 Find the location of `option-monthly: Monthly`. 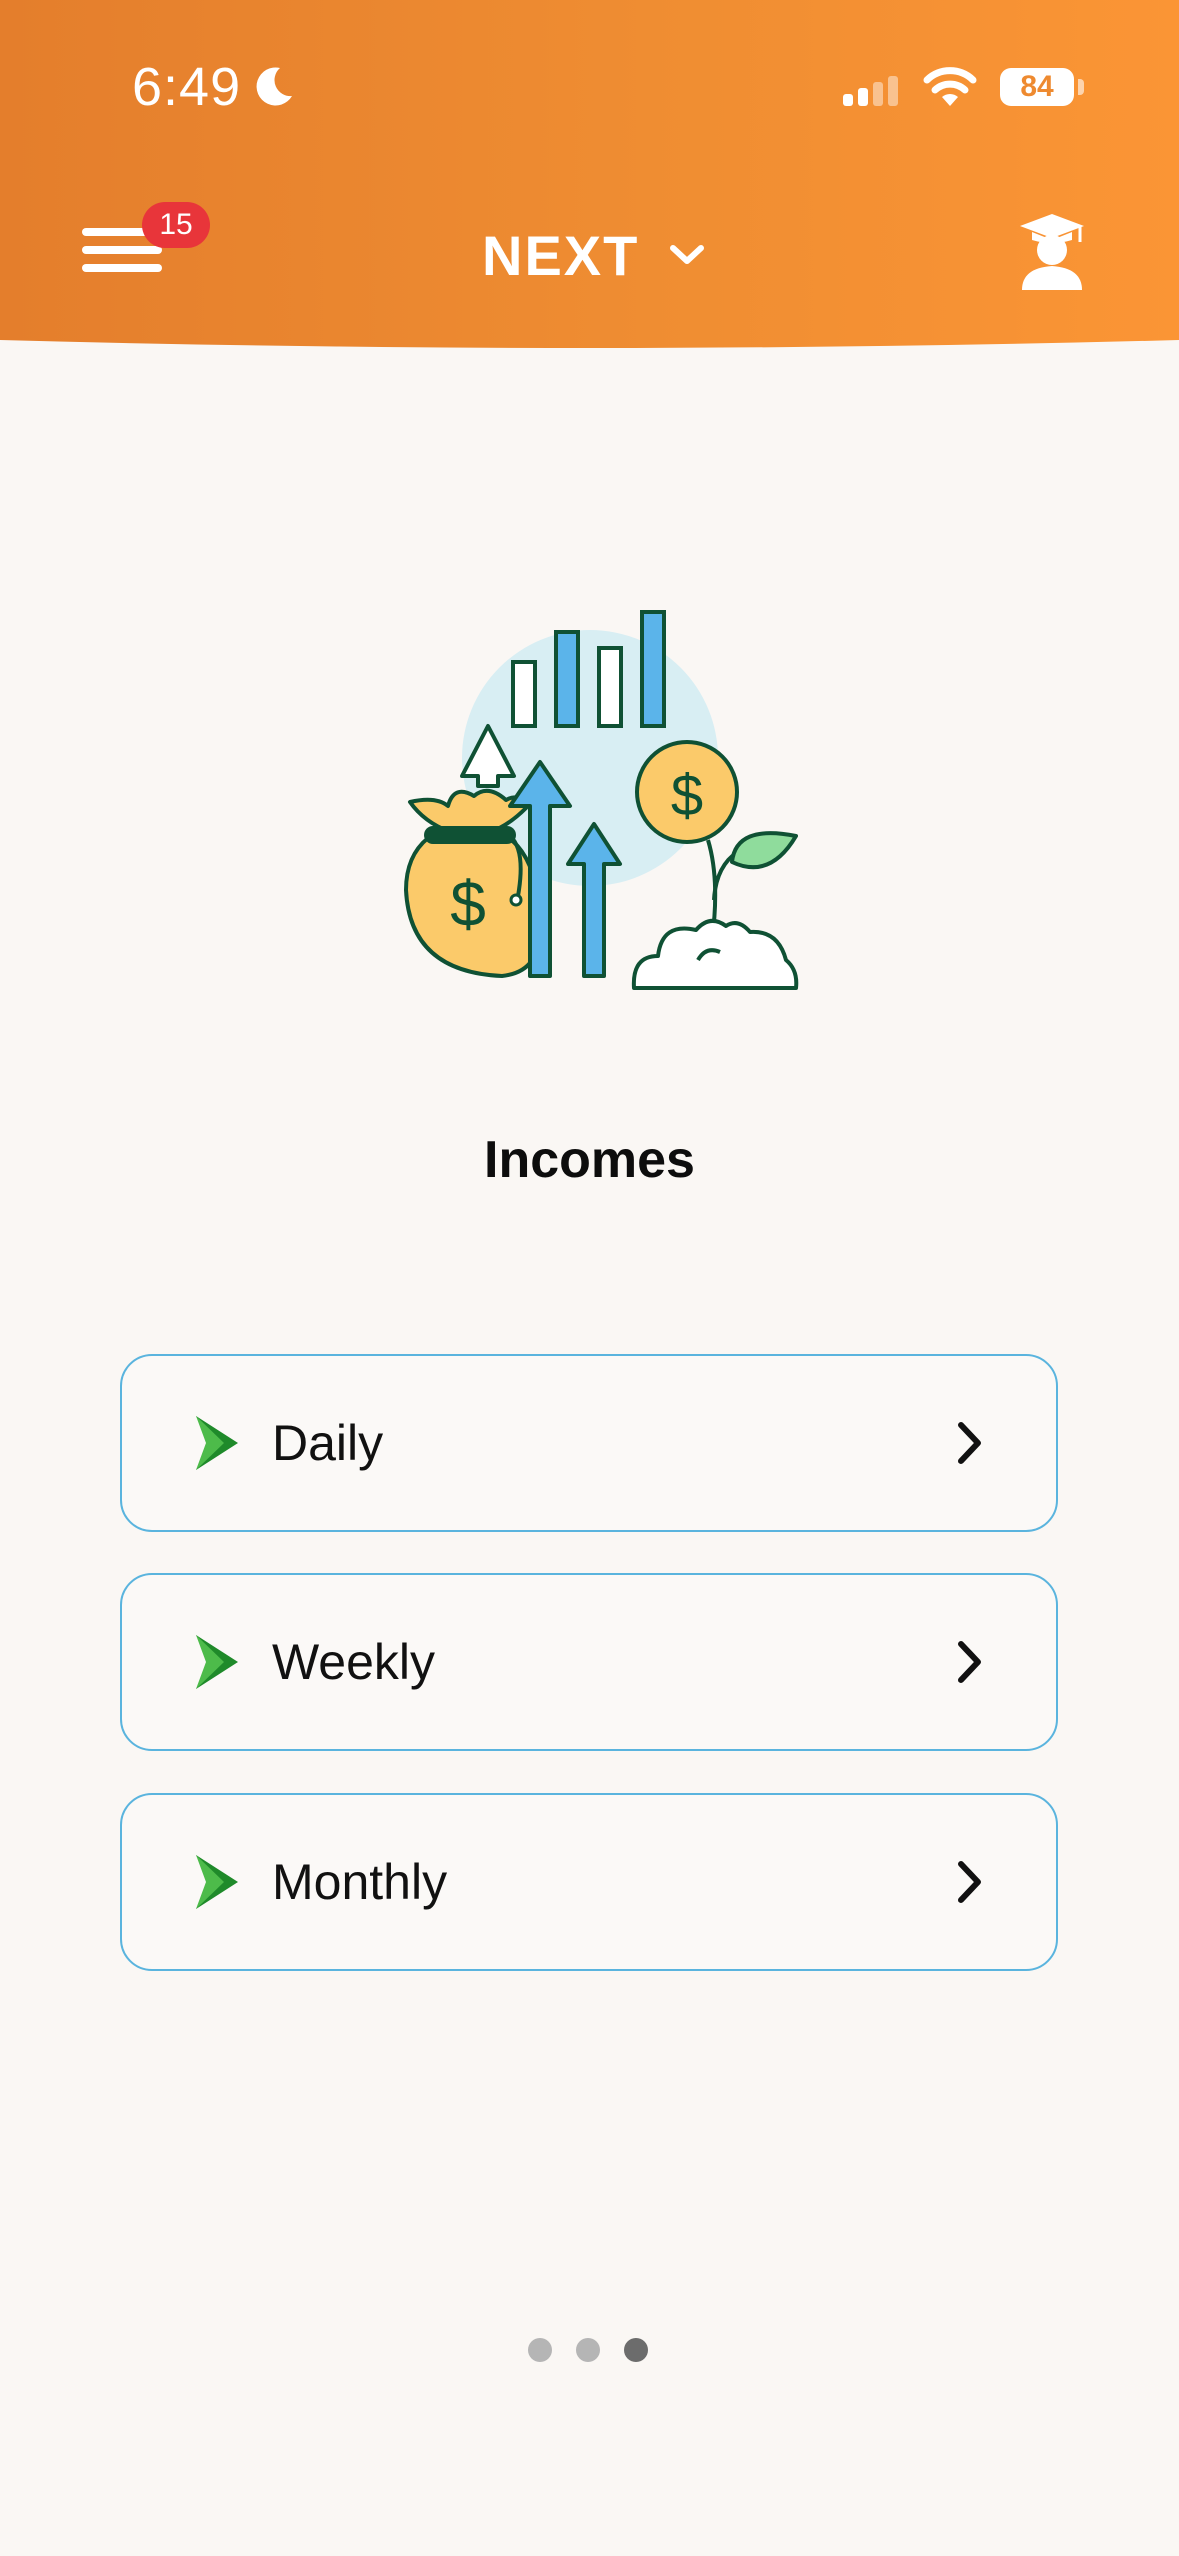

option-monthly: Monthly is located at coordinates (589, 1882).